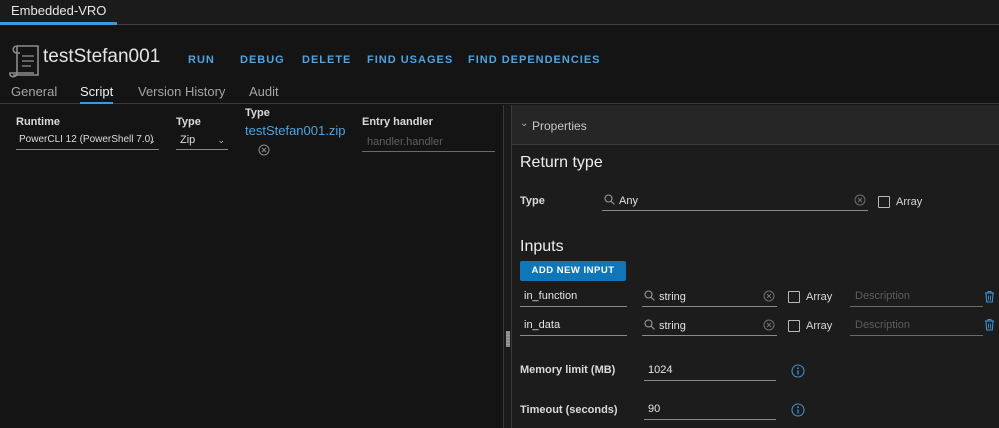 The width and height of the screenshot is (999, 428). Describe the element at coordinates (909, 202) in the screenshot. I see `return-array-label: Array` at that location.